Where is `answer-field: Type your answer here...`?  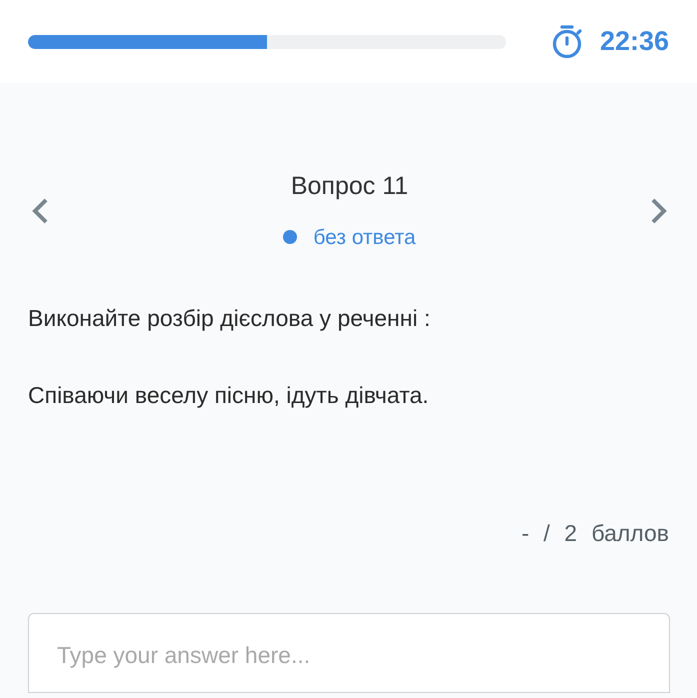
answer-field: Type your answer here... is located at coordinates (349, 652).